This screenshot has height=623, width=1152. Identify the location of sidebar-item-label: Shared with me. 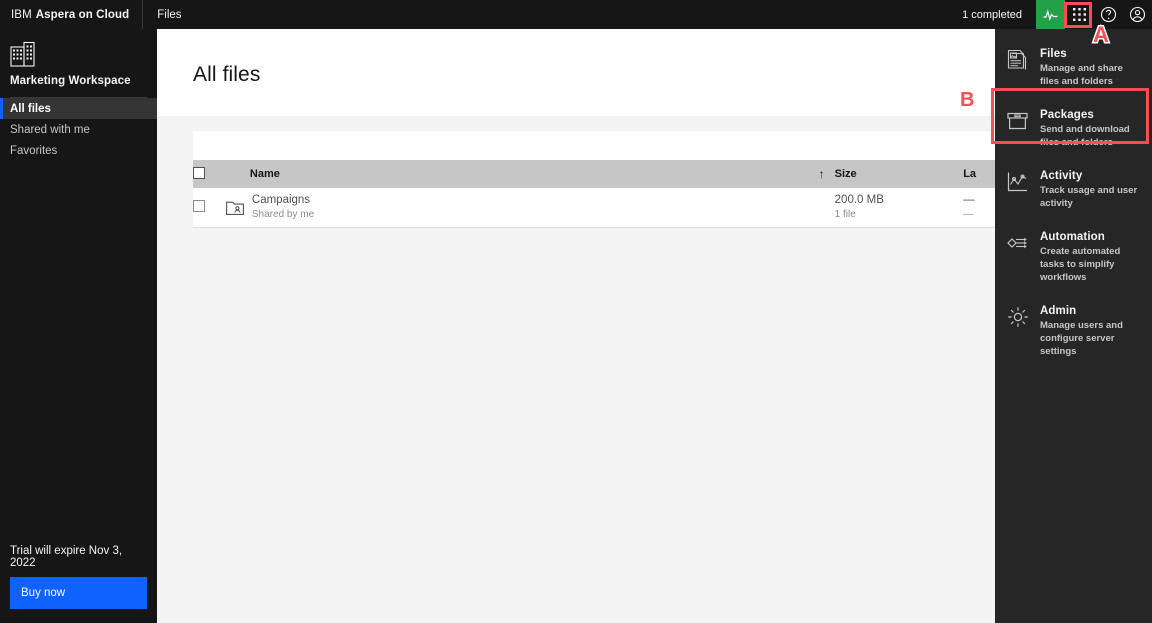
(50, 129).